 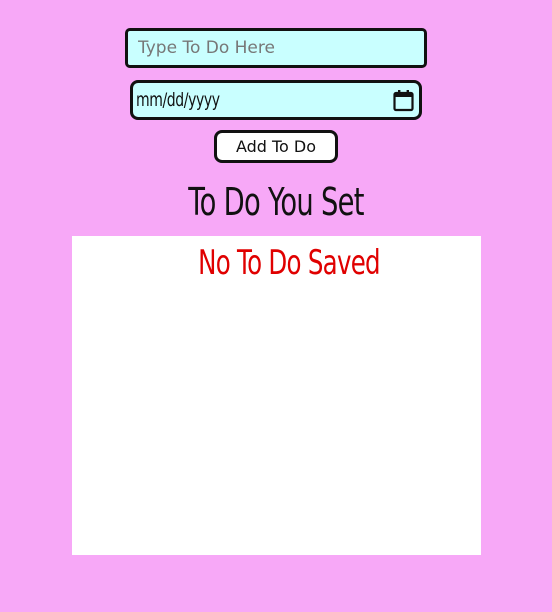 What do you see at coordinates (276, 202) in the screenshot?
I see `todo-list-heading: To Do You Set` at bounding box center [276, 202].